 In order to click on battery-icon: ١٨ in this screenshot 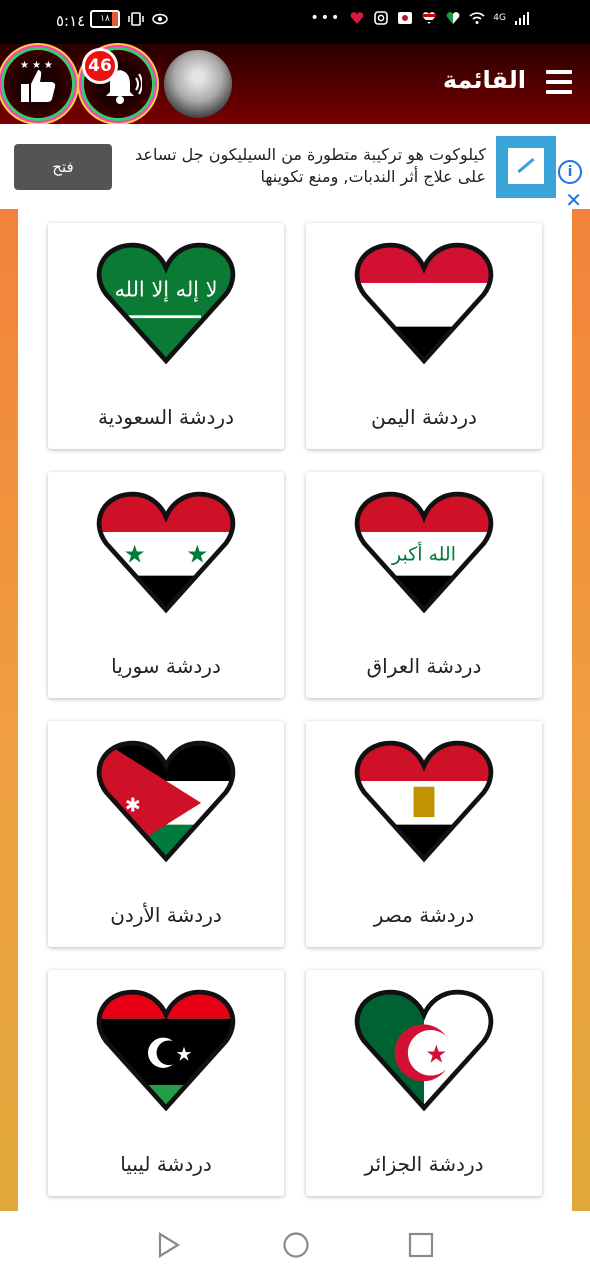, I will do `click(105, 19)`.